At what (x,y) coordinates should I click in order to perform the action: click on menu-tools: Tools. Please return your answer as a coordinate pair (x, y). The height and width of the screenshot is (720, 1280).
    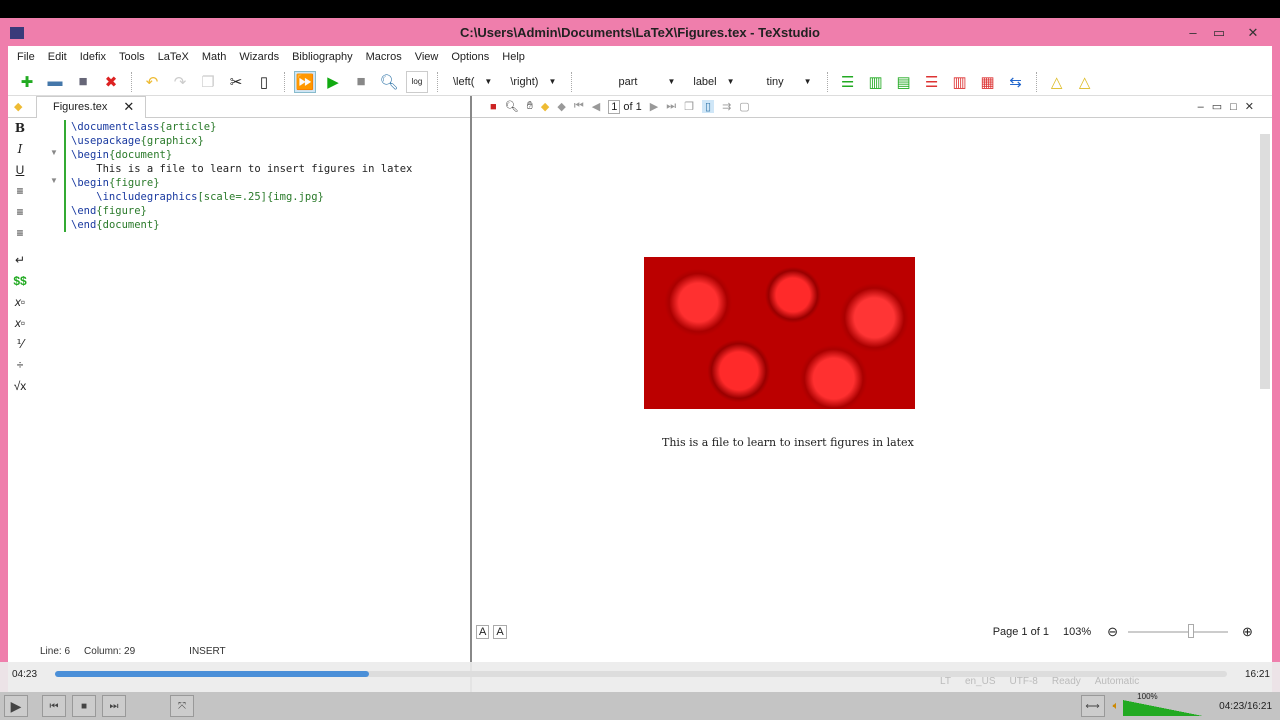
    Looking at the image, I should click on (133, 57).